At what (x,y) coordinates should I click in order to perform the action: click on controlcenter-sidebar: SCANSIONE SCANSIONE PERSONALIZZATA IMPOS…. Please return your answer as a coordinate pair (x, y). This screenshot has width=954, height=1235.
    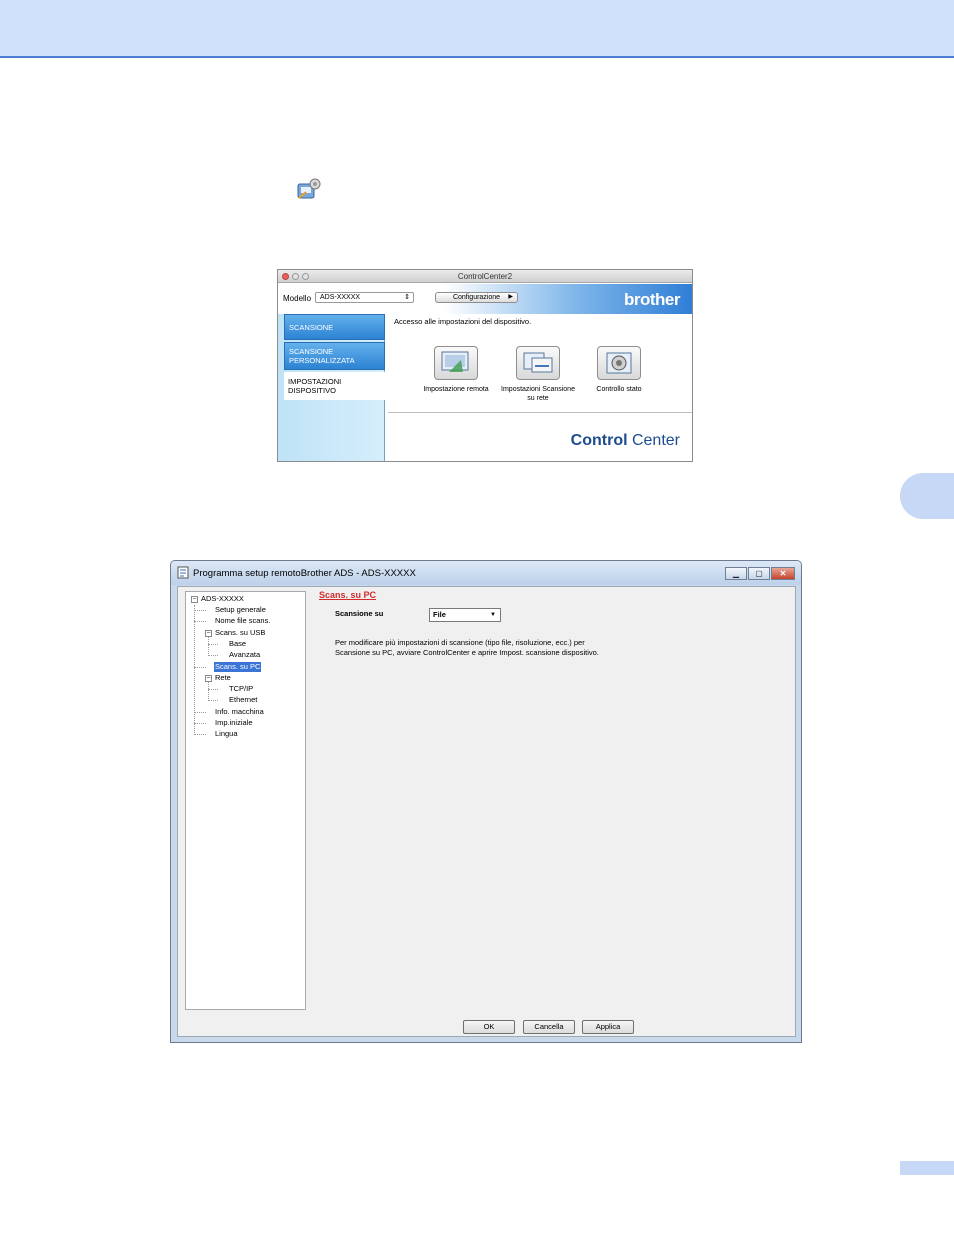
    Looking at the image, I should click on (331, 387).